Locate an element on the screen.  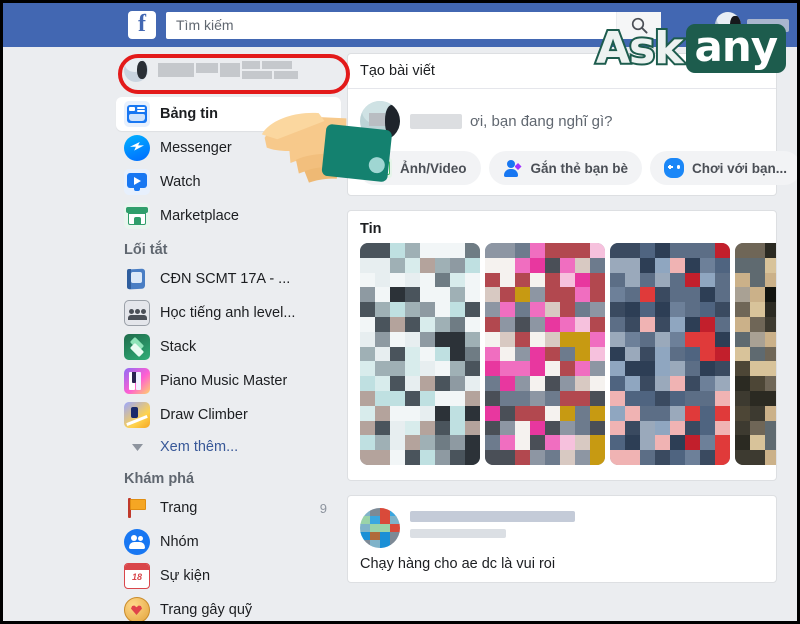
sidebar-shortcut-draw-climber: Draw Climber is located at coordinates (228, 415).